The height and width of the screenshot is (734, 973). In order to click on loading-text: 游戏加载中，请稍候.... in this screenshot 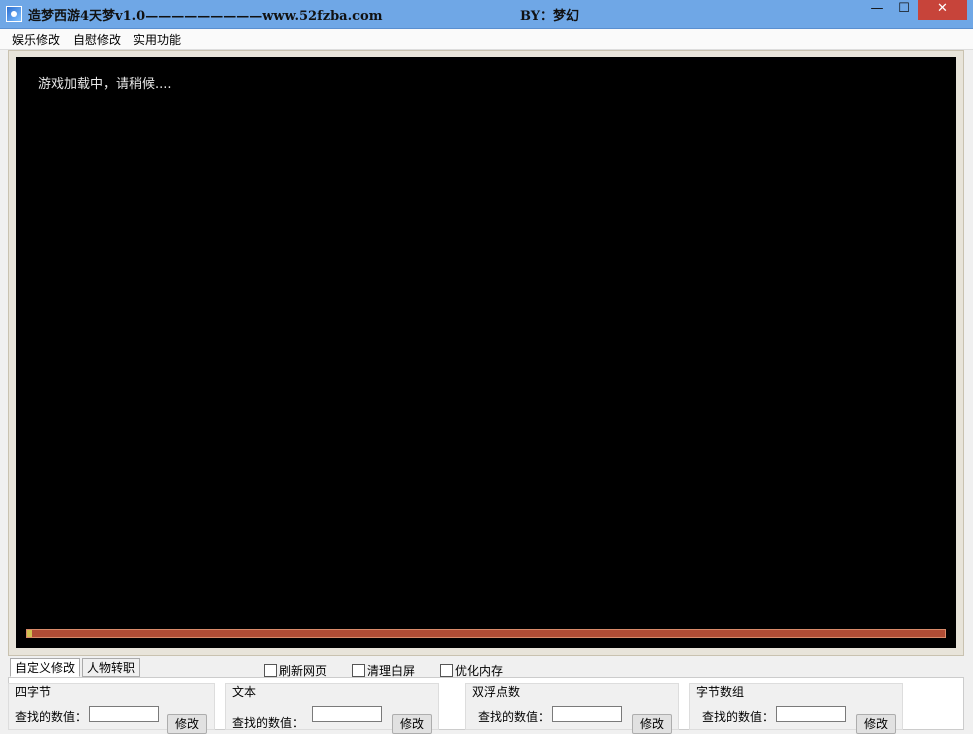, I will do `click(105, 84)`.